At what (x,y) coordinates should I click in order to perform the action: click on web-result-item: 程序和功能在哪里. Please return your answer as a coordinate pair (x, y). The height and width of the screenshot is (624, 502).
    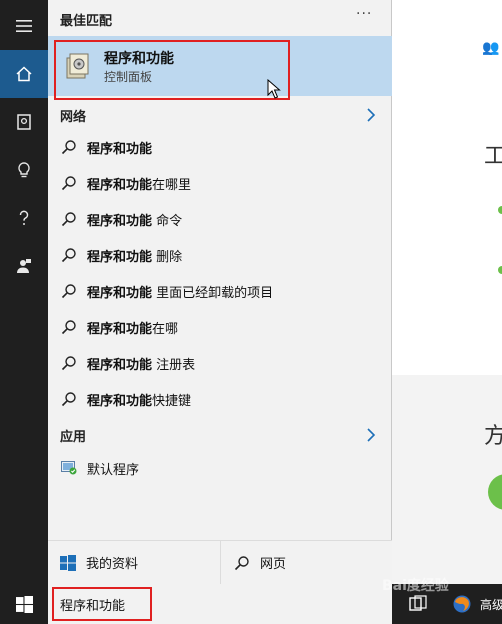
    Looking at the image, I should click on (220, 183).